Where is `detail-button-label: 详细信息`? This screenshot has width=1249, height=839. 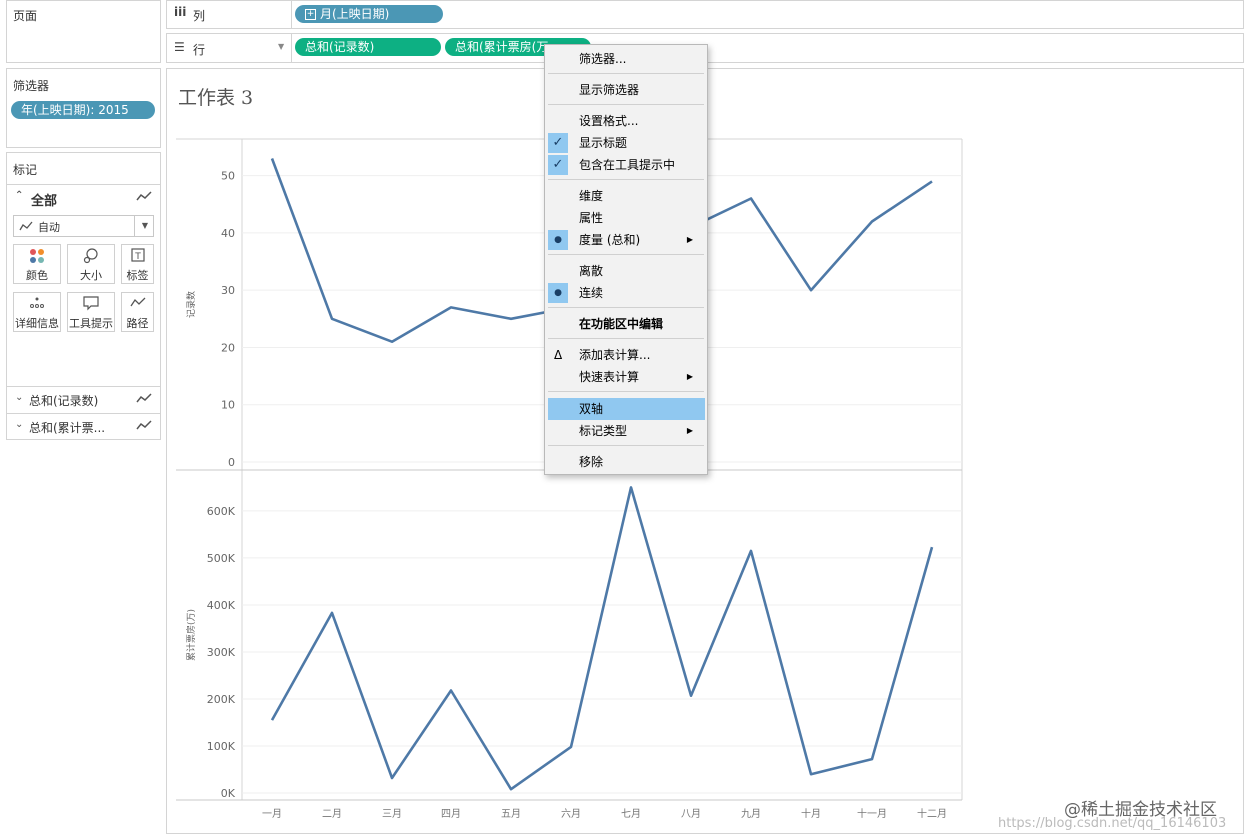
detail-button-label: 详细信息 is located at coordinates (37, 323).